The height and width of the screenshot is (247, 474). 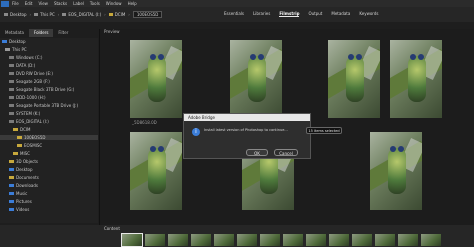 What do you see at coordinates (18, 14) in the screenshot?
I see `breadcrumb-desktop: Desktop` at bounding box center [18, 14].